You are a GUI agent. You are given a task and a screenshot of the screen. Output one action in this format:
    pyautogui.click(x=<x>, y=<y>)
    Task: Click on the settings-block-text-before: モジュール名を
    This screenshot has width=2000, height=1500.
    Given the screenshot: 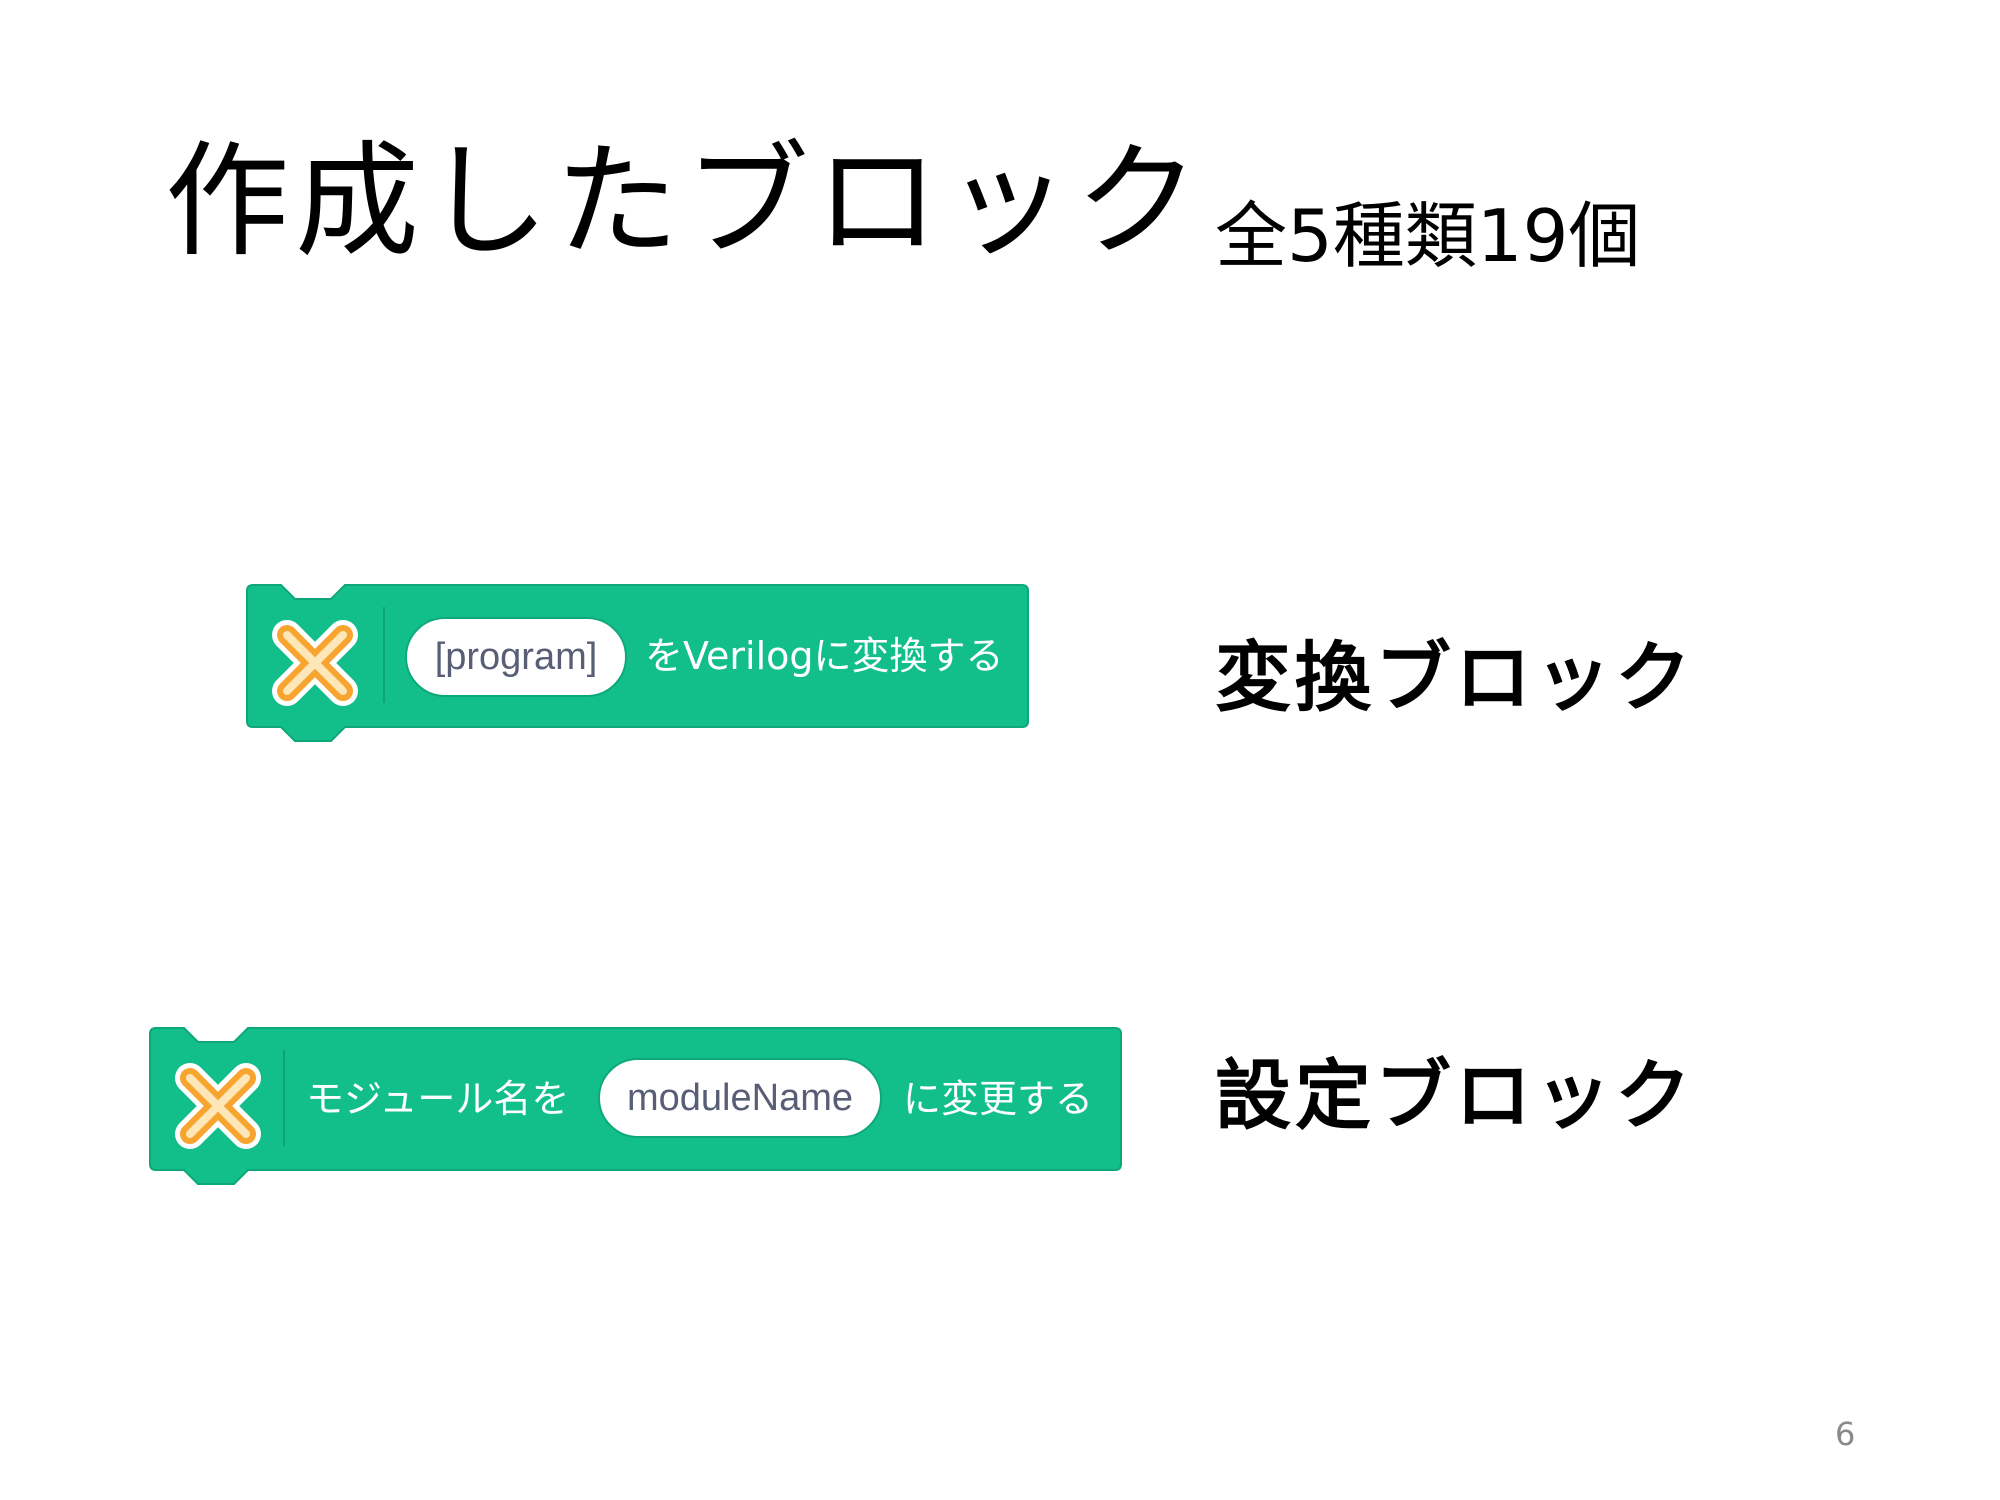 What is the action you would take?
    pyautogui.click(x=438, y=1099)
    